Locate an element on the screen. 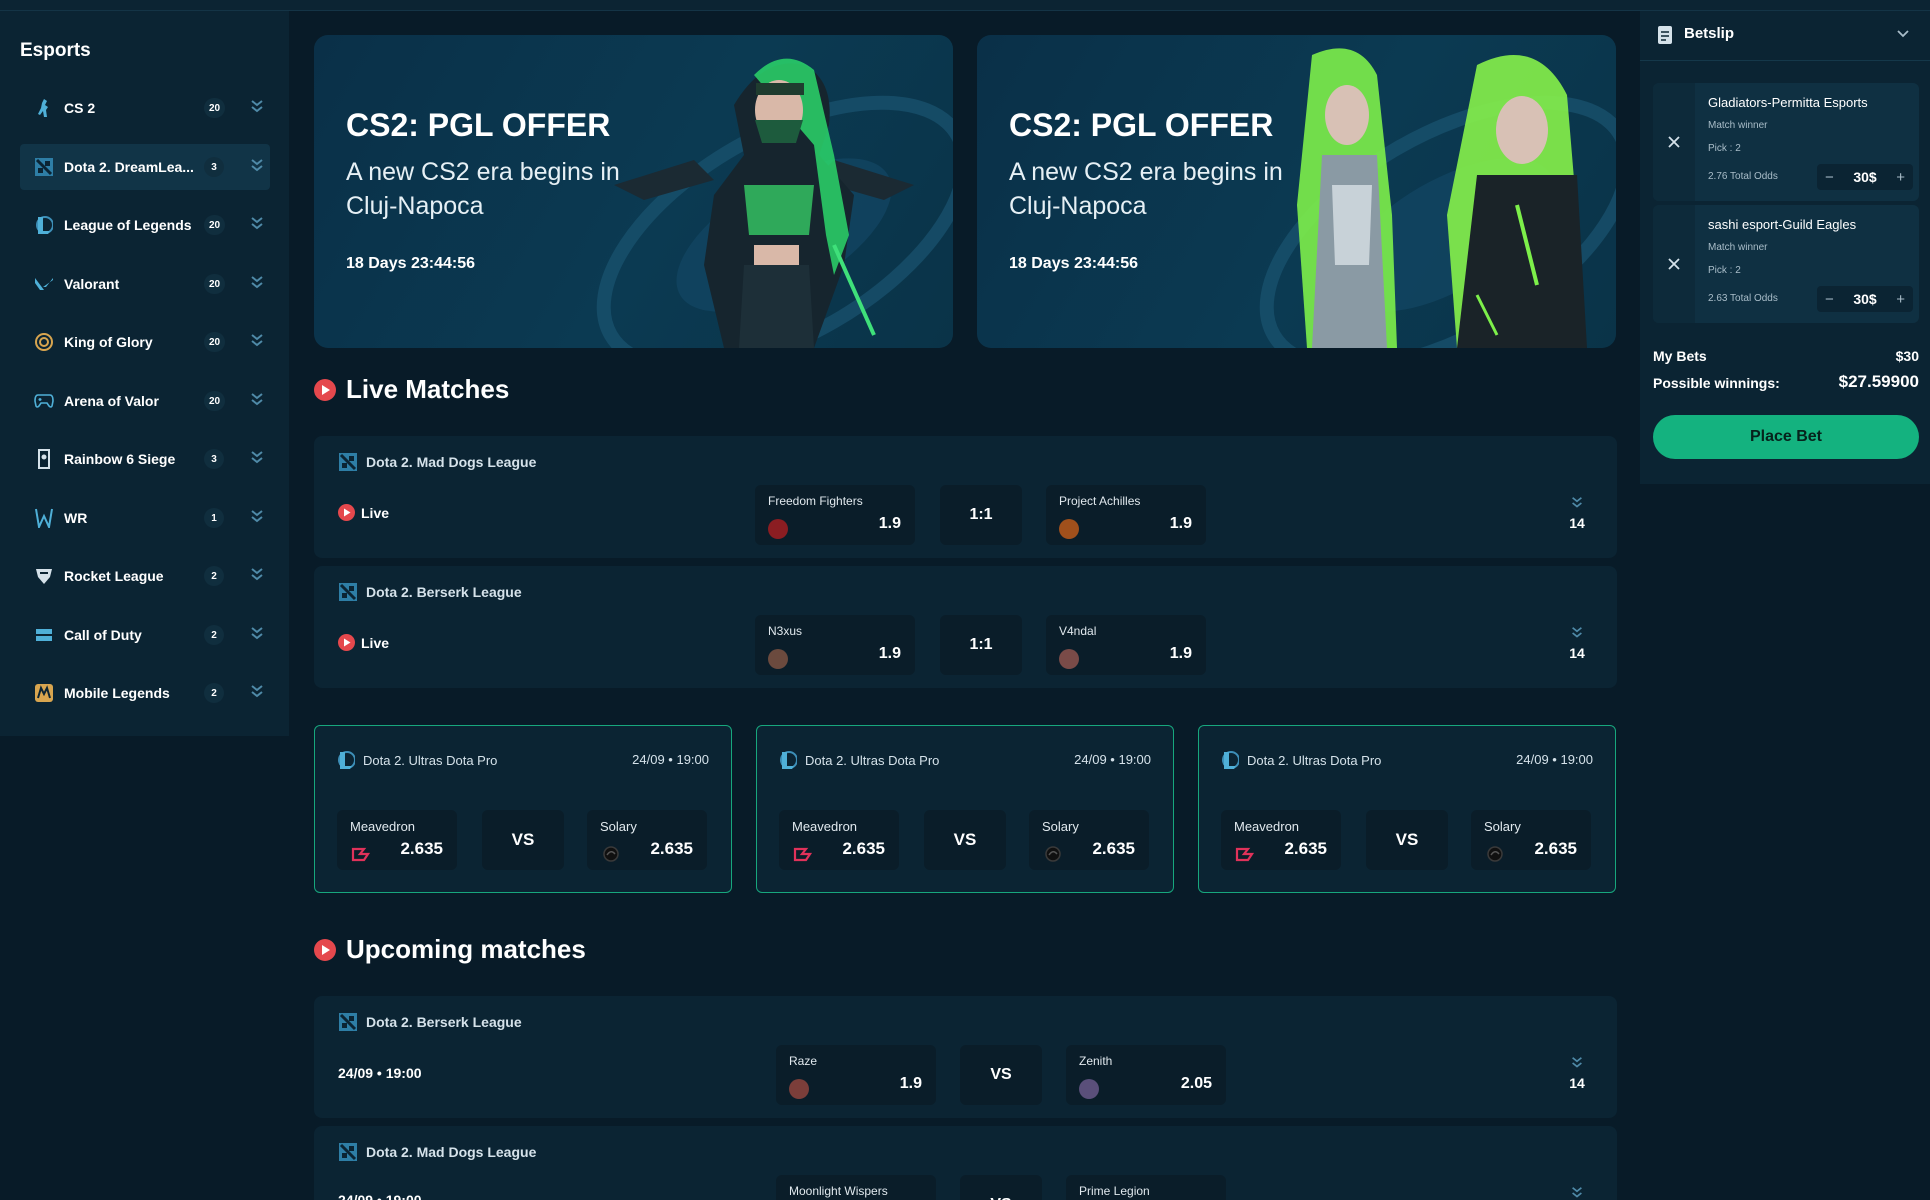  sidebar-item-cs2: CS 2 20 is located at coordinates (145, 108).